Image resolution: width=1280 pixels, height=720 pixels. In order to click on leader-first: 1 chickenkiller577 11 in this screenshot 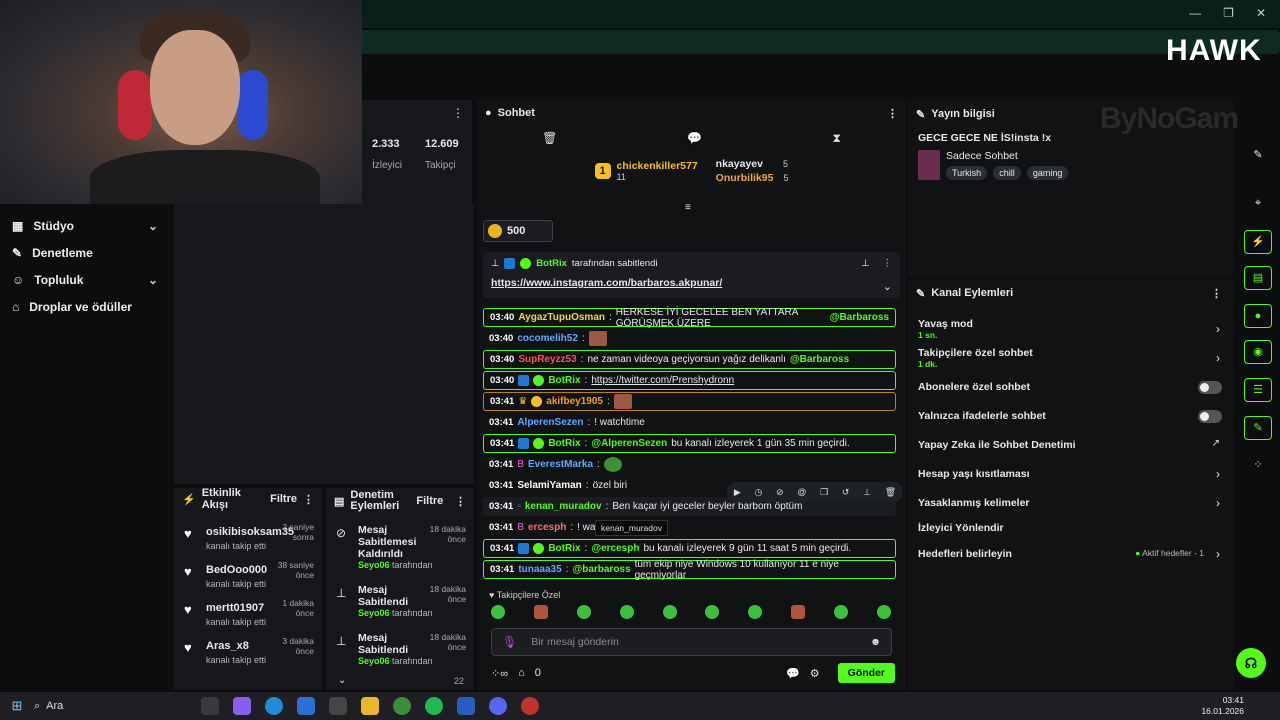, I will do `click(646, 171)`.